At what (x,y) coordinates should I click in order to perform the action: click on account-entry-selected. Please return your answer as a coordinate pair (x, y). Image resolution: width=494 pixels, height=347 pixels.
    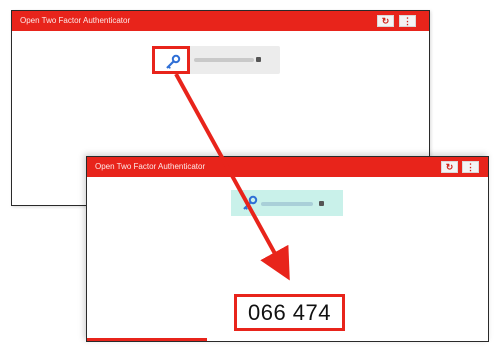
    Looking at the image, I should click on (287, 203).